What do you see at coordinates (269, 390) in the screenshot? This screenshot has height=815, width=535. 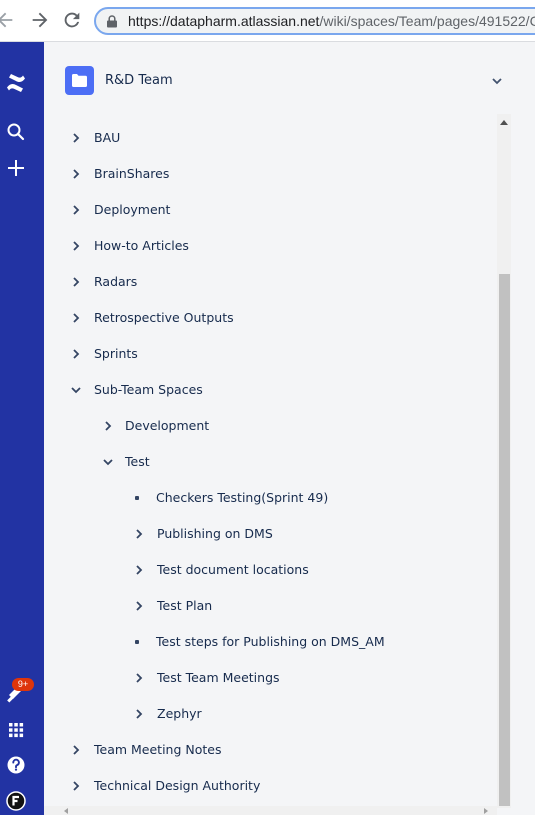 I see `tree-item-sub-team-spaces: Sub-Team Spaces` at bounding box center [269, 390].